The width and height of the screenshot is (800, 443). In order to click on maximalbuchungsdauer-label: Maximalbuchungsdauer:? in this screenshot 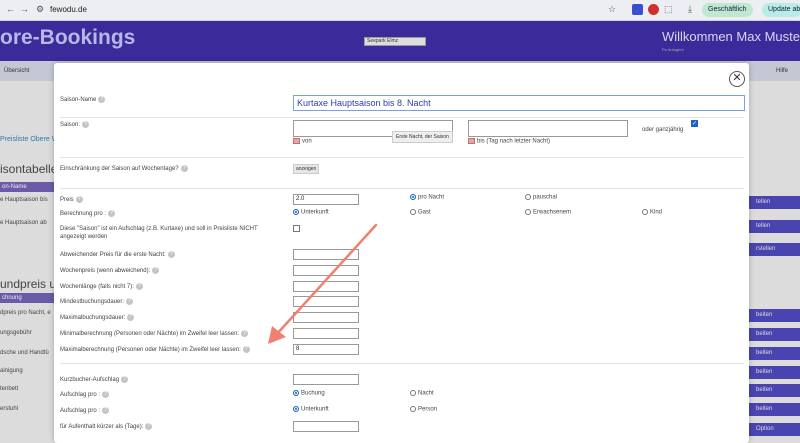, I will do `click(97, 317)`.